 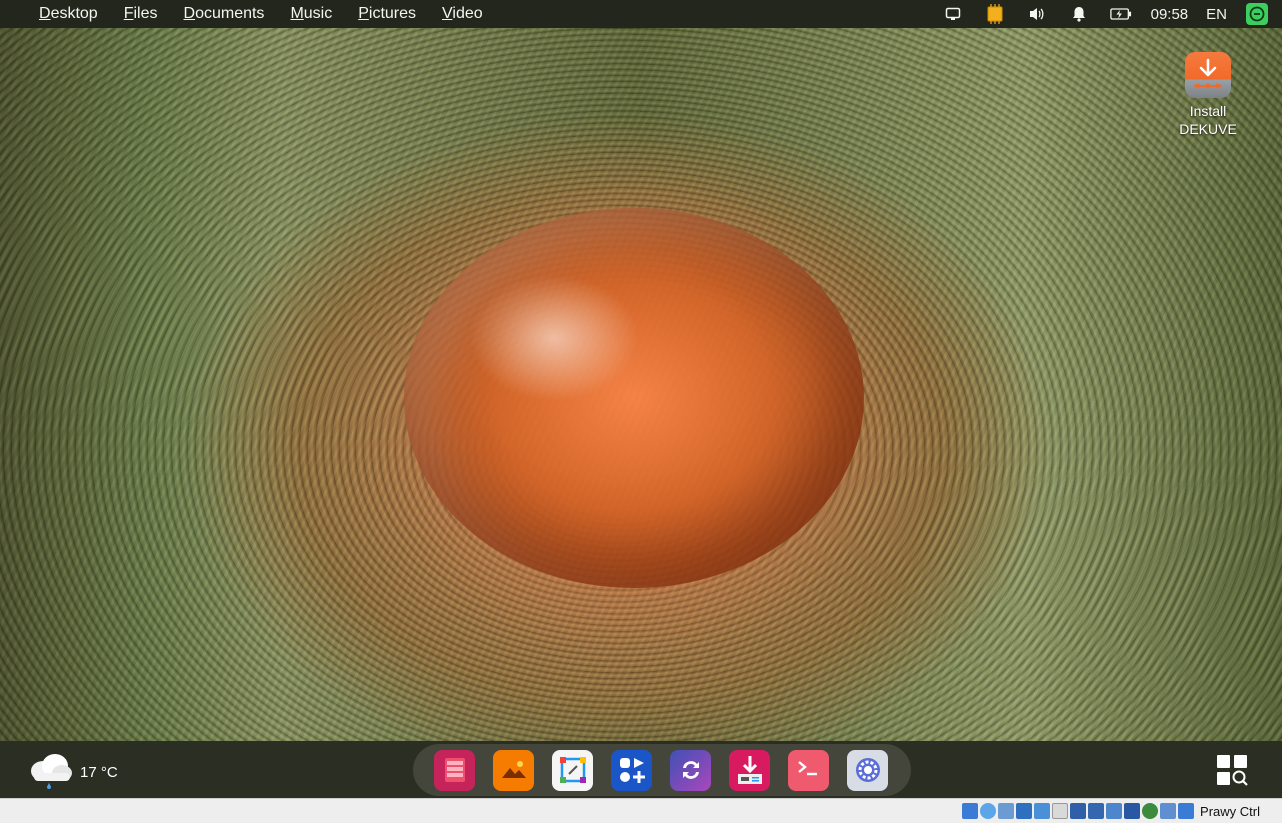 I want to click on system-tray: 09:58 EN, so click(x=1107, y=14).